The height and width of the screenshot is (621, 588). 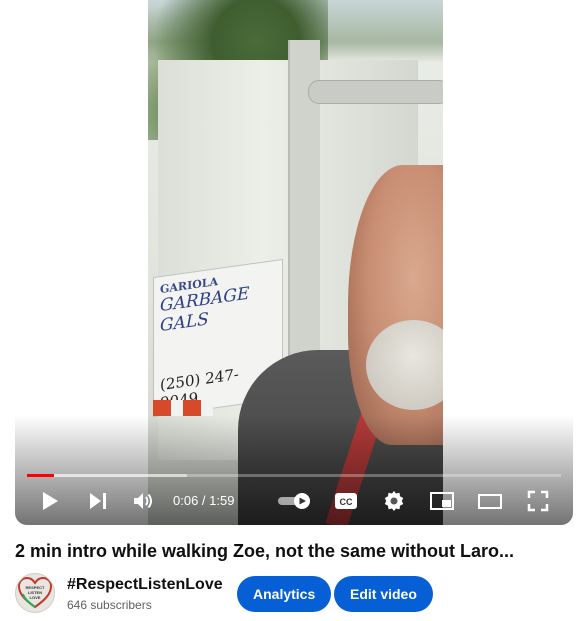 I want to click on progress-bar, so click(x=294, y=475).